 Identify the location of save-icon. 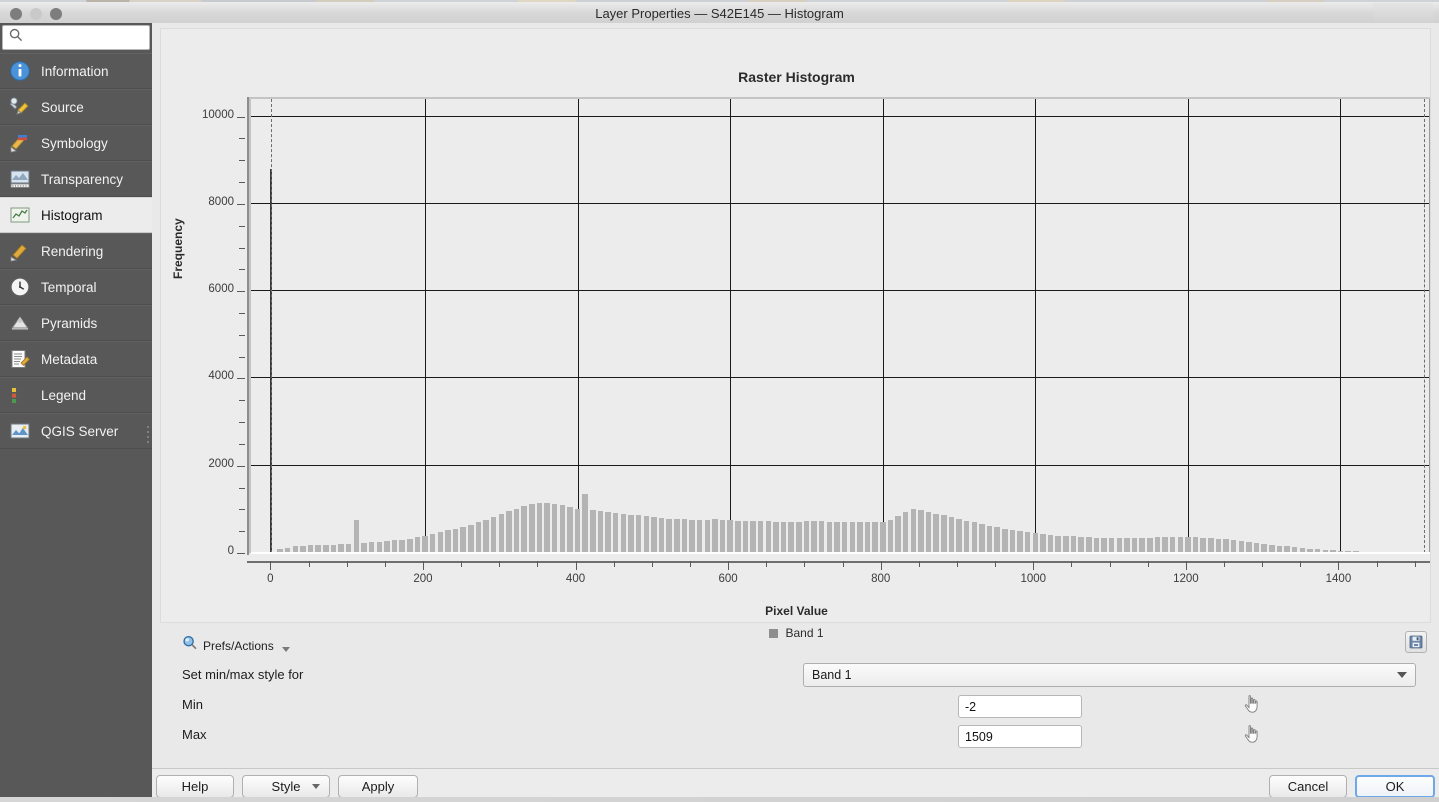
(1416, 642).